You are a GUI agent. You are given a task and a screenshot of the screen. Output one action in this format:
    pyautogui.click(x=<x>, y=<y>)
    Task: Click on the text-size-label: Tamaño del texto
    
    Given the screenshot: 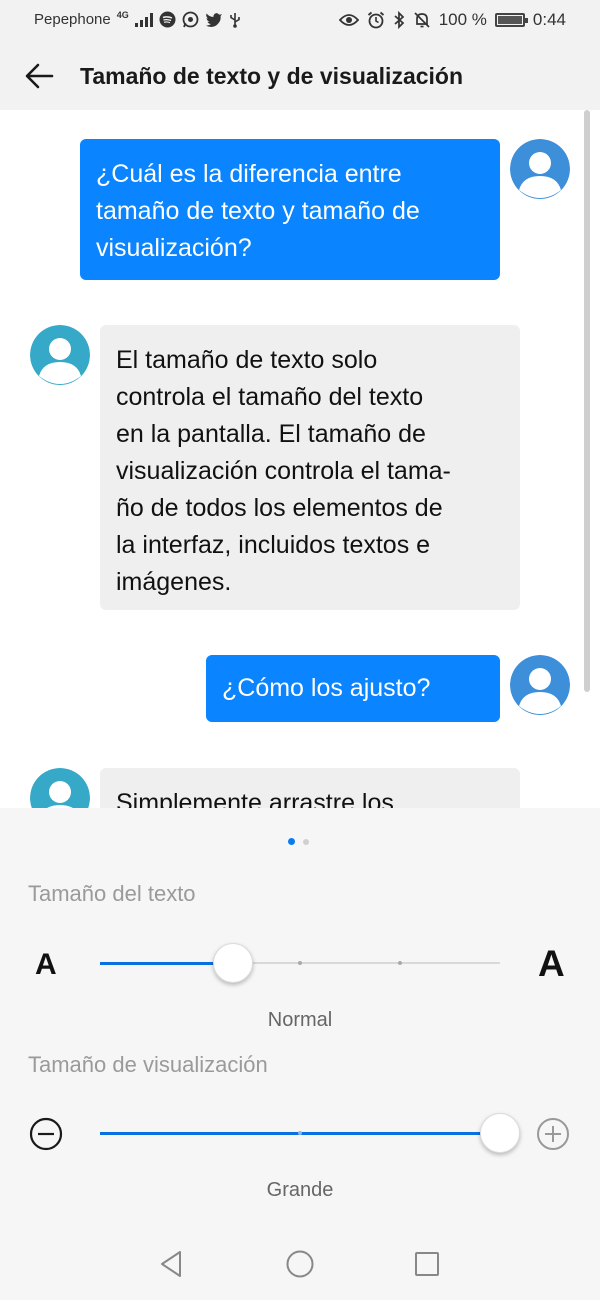 What is the action you would take?
    pyautogui.click(x=112, y=893)
    